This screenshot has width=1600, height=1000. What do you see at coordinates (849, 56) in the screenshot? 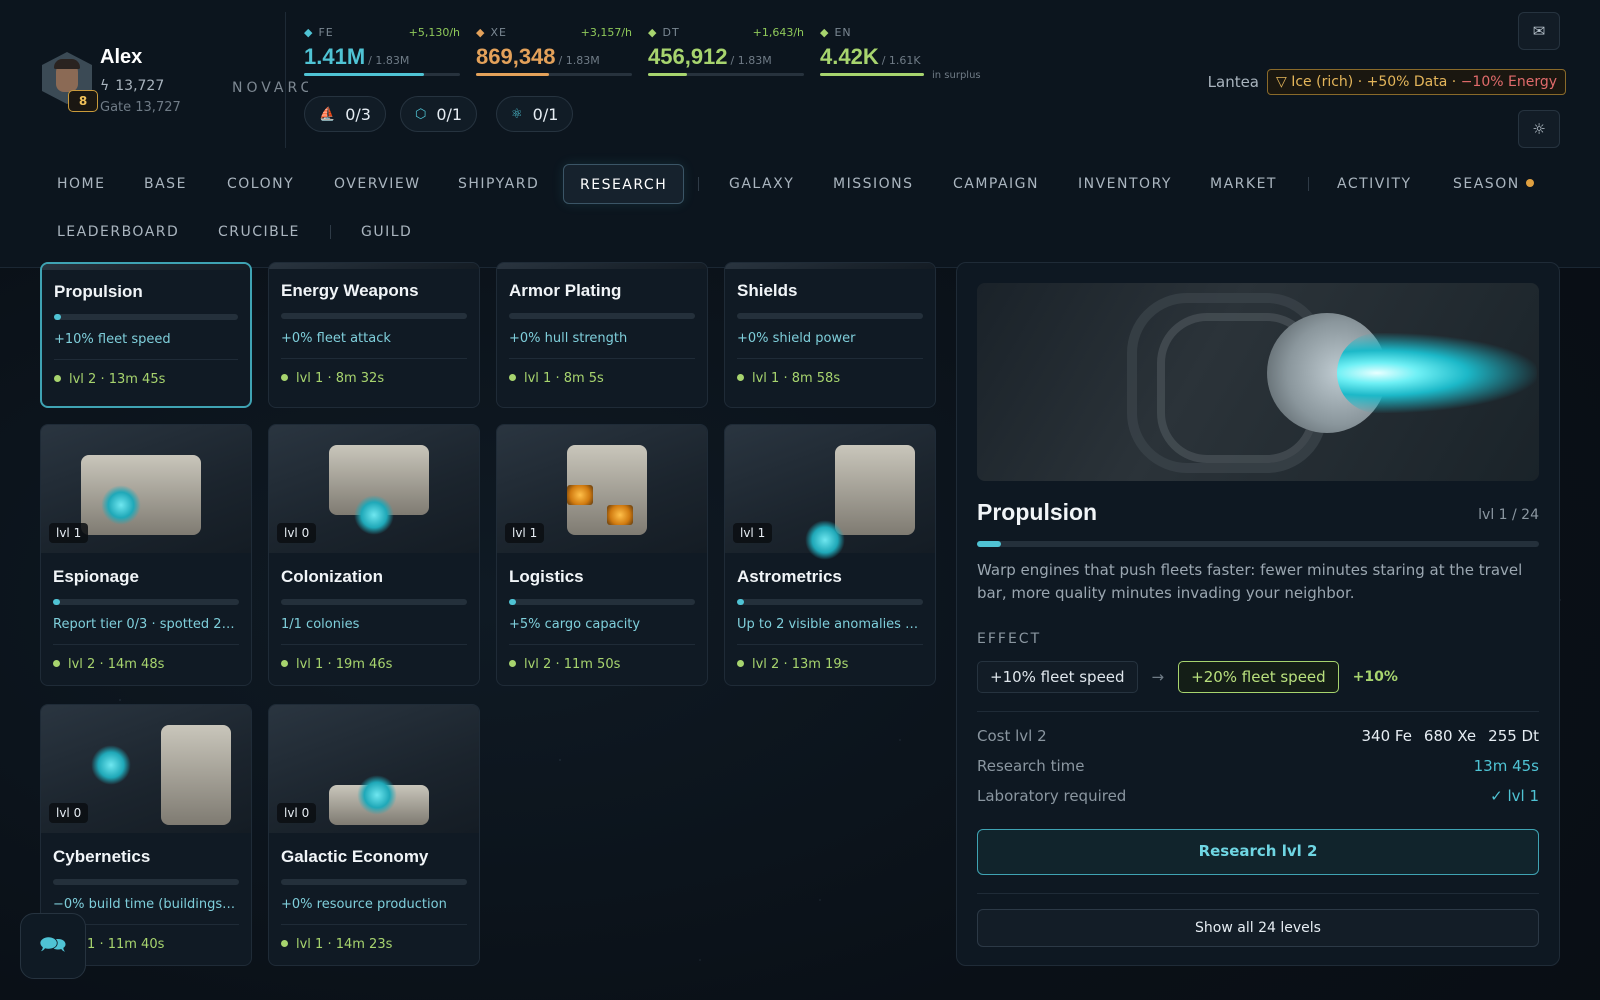
I see `resource-amount: 4.42K` at bounding box center [849, 56].